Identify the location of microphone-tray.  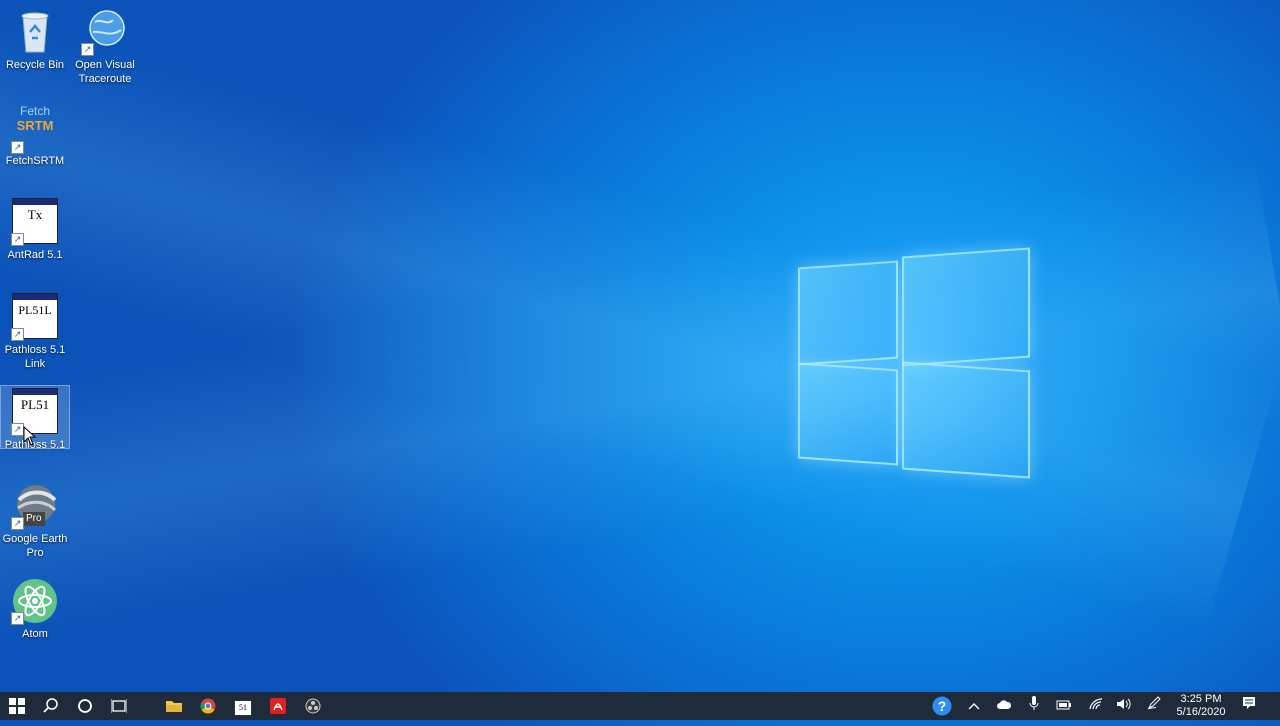
(1034, 706).